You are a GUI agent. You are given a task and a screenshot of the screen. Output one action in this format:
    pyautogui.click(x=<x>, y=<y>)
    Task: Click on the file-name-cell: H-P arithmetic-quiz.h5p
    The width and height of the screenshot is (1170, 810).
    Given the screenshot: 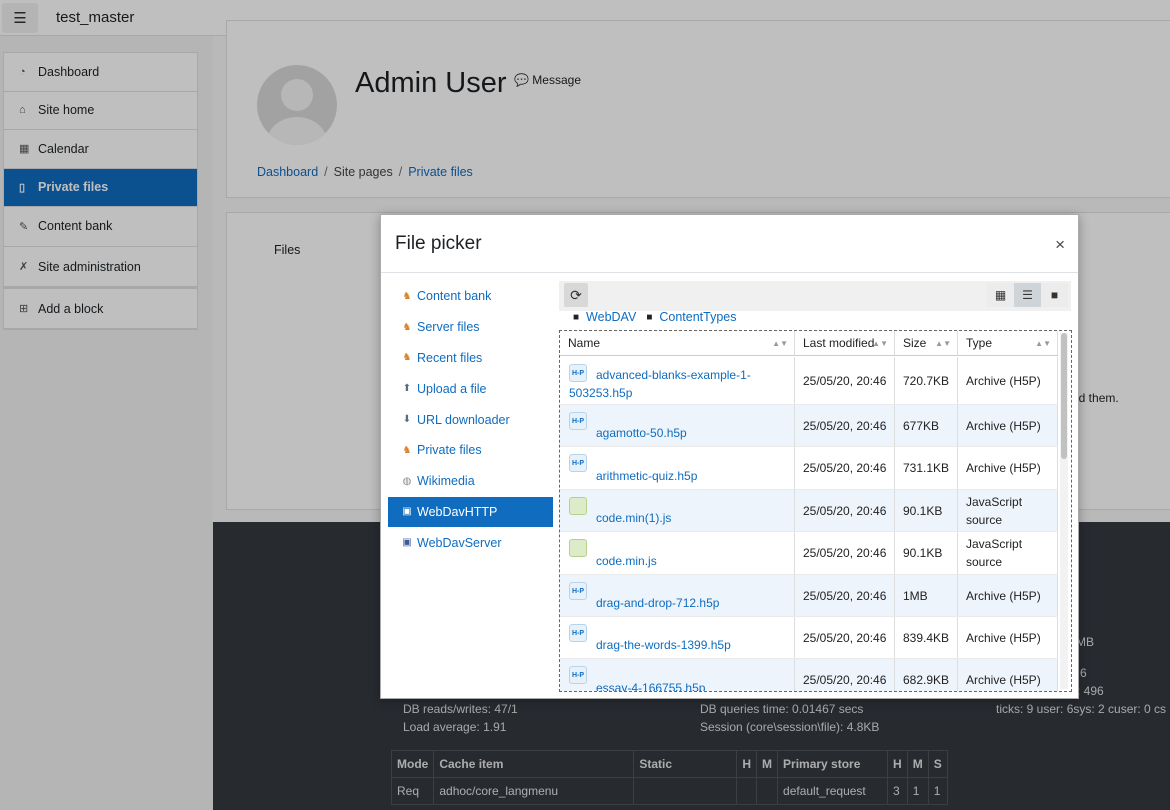 What is the action you would take?
    pyautogui.click(x=677, y=468)
    